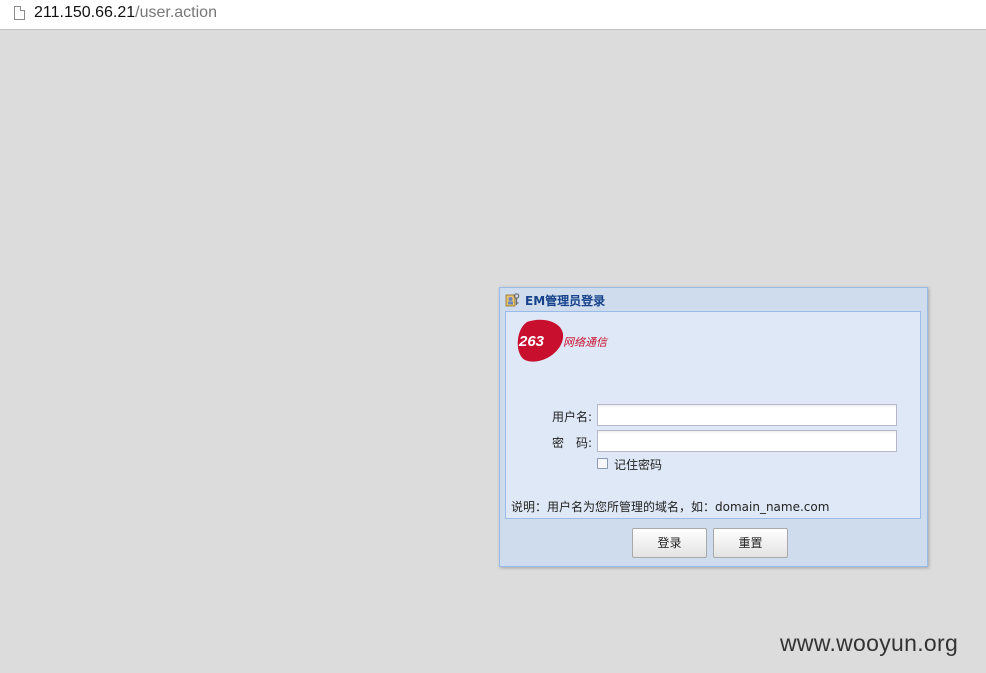  Describe the element at coordinates (747, 441) in the screenshot. I see `password-input` at that location.